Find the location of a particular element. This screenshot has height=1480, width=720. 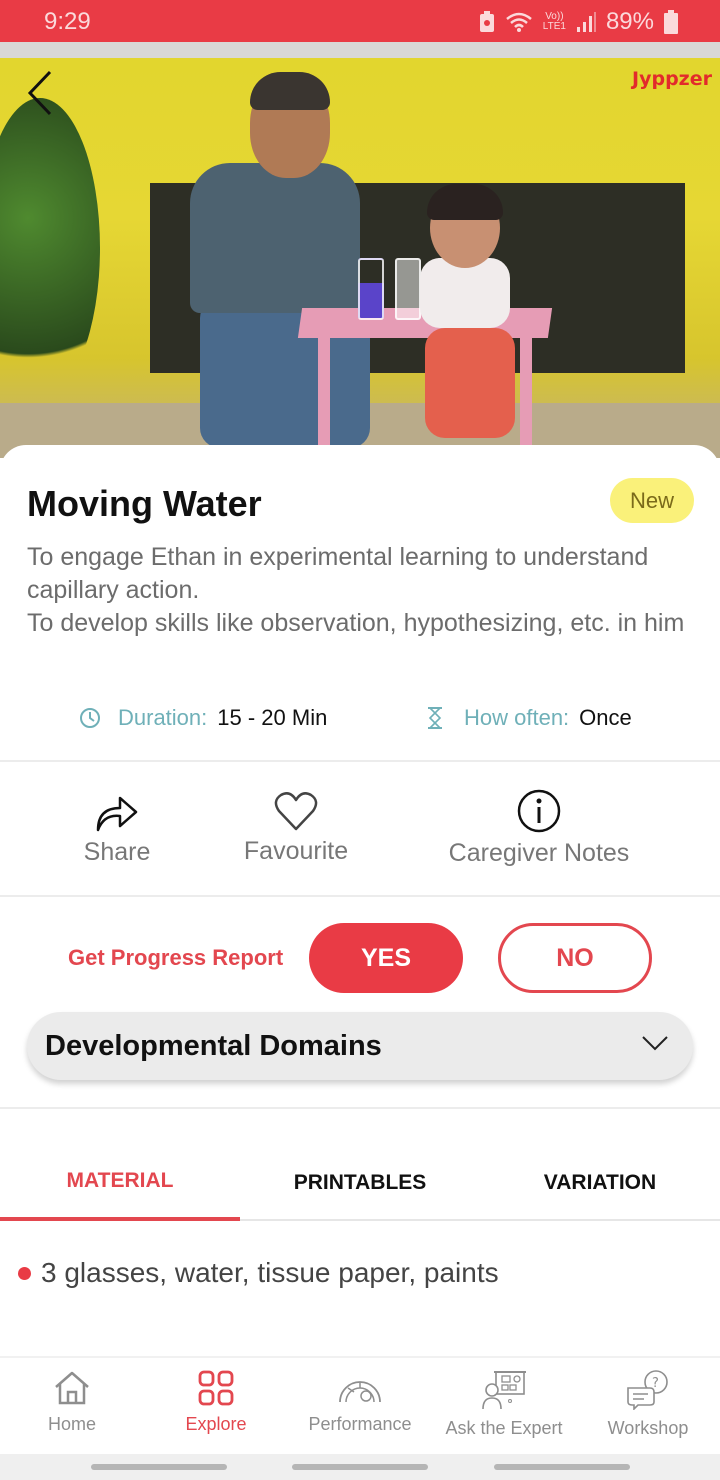

chevron-down-icon is located at coordinates (655, 1043).